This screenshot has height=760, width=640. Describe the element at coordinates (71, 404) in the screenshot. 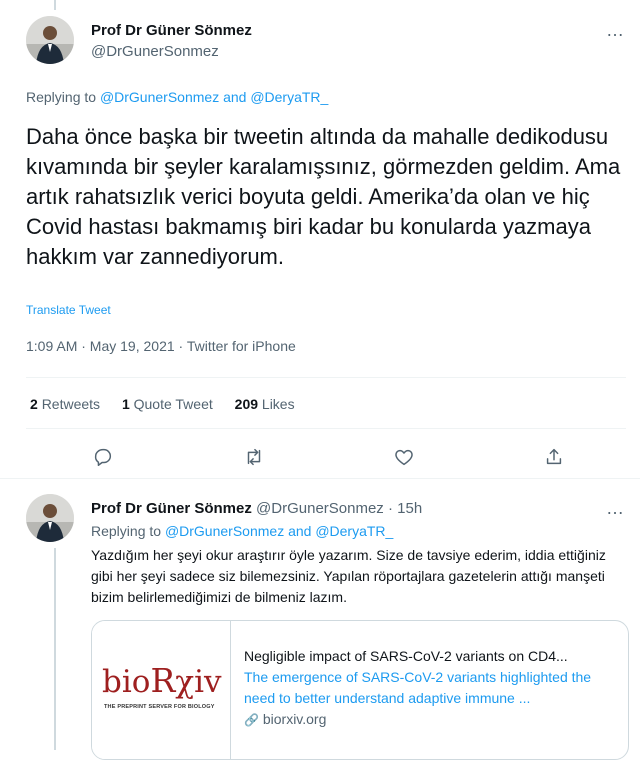

I see `retweets-label: Retweets` at that location.